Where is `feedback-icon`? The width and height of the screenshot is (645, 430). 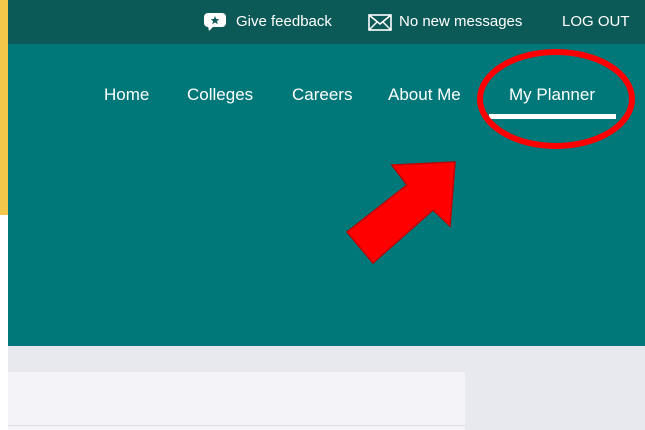
feedback-icon is located at coordinates (215, 22).